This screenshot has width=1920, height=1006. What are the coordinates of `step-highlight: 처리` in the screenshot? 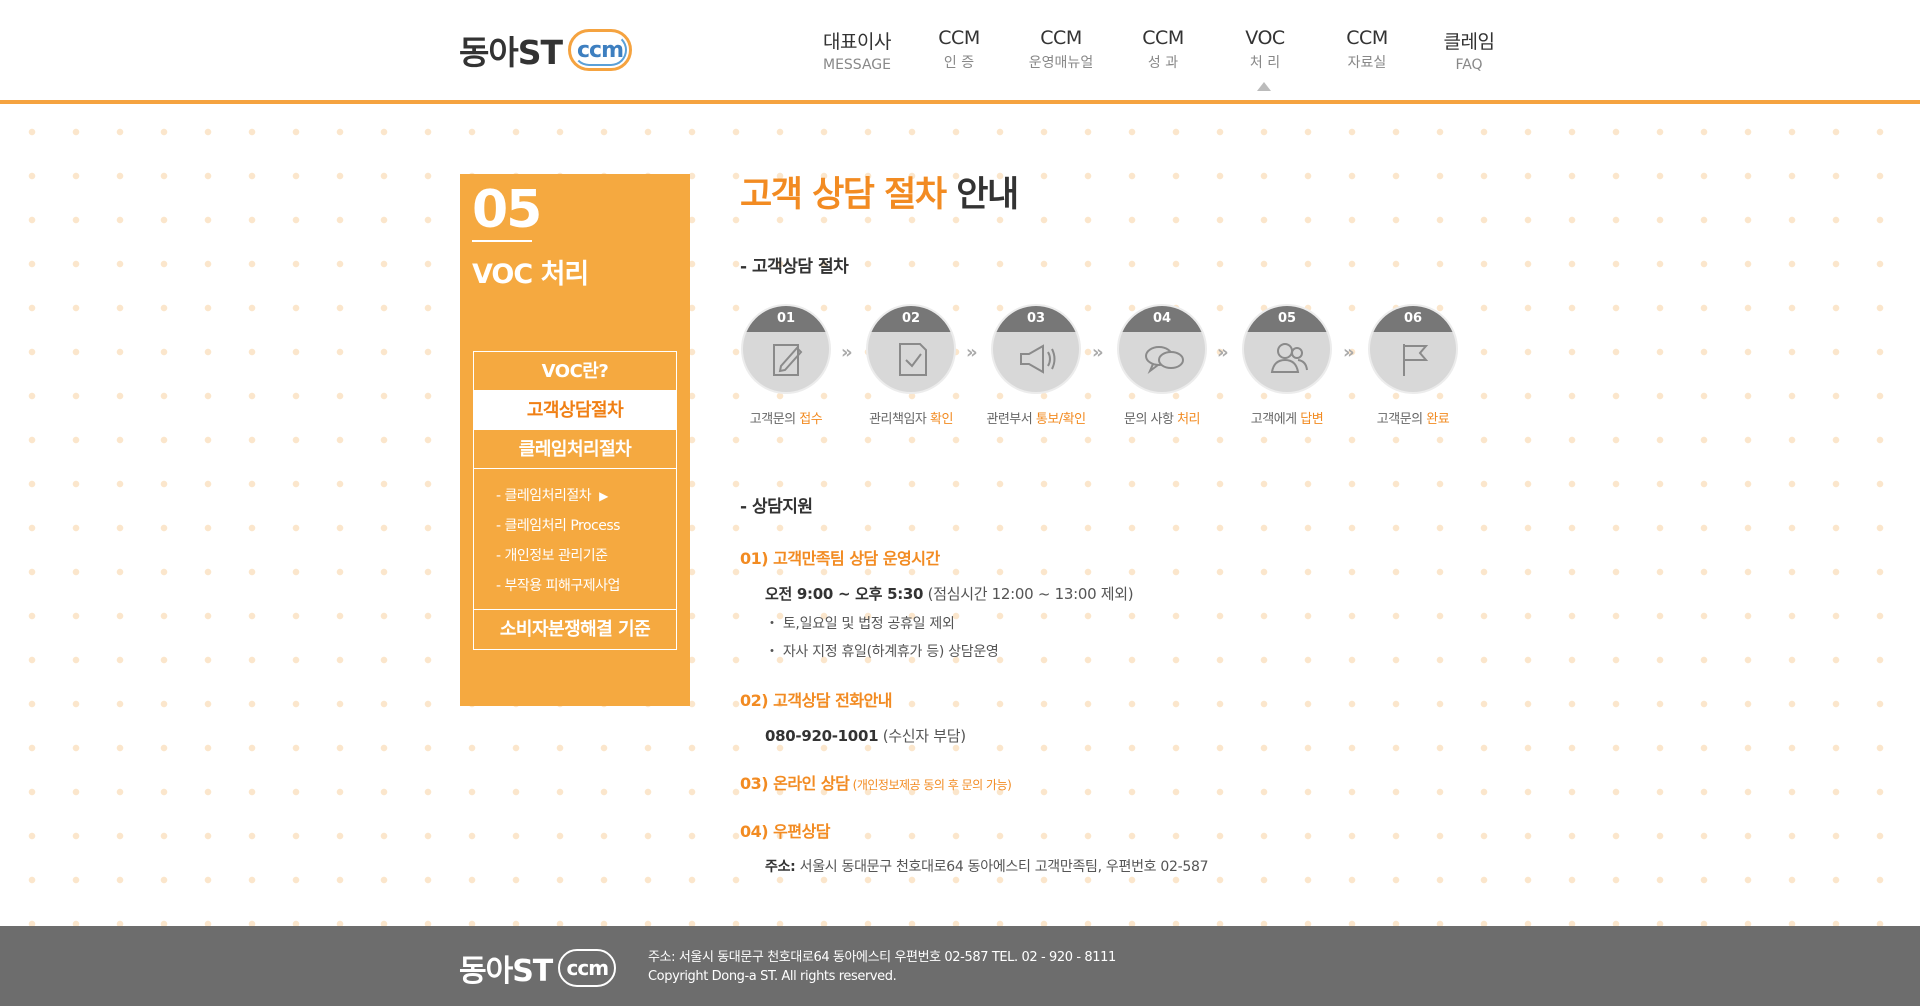 It's located at (1189, 419).